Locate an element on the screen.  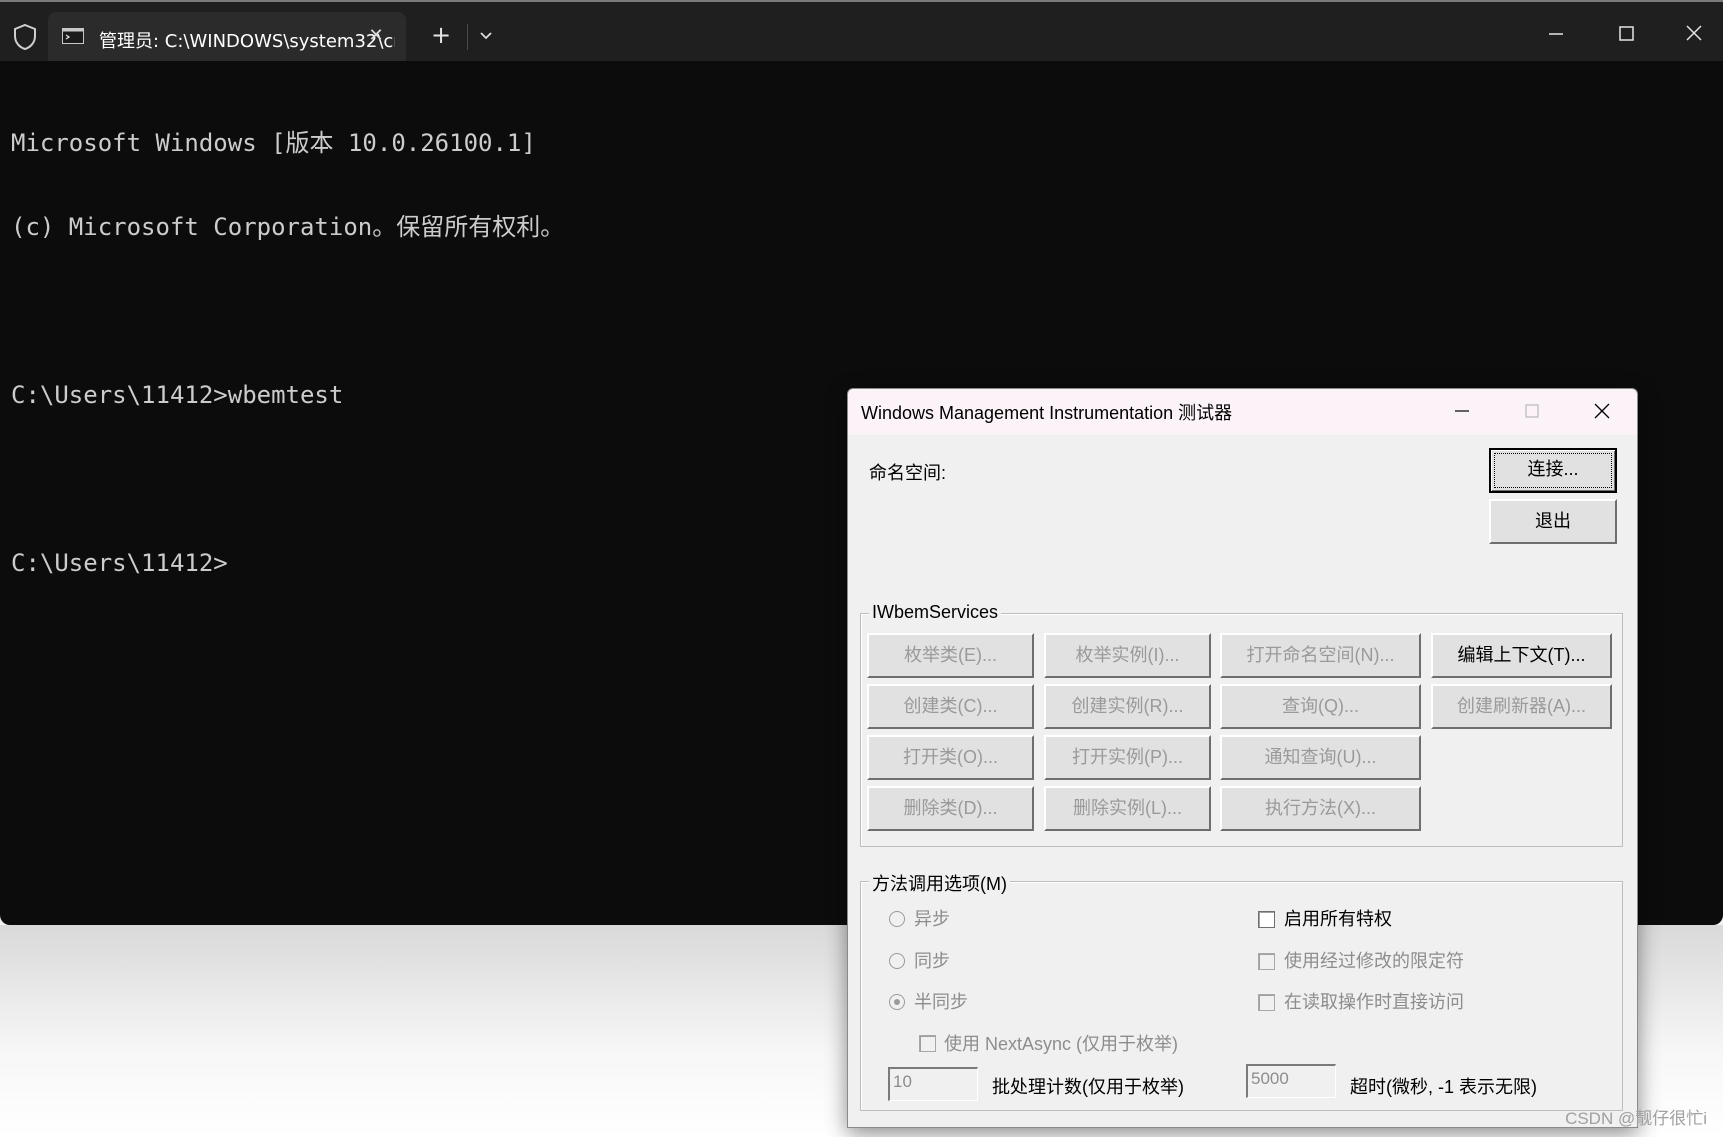
chevron-down-icon is located at coordinates (486, 35).